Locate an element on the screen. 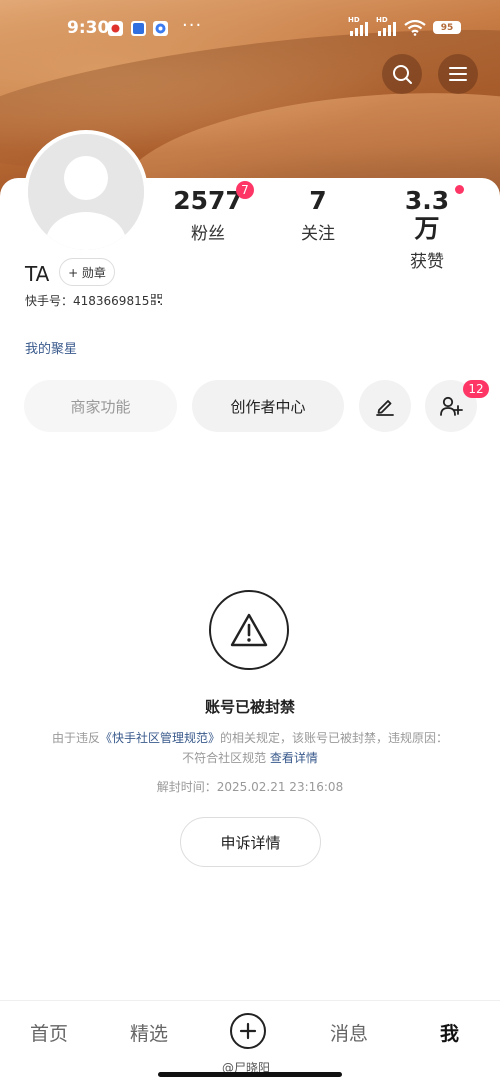  nav-me: 我 is located at coordinates (449, 1032).